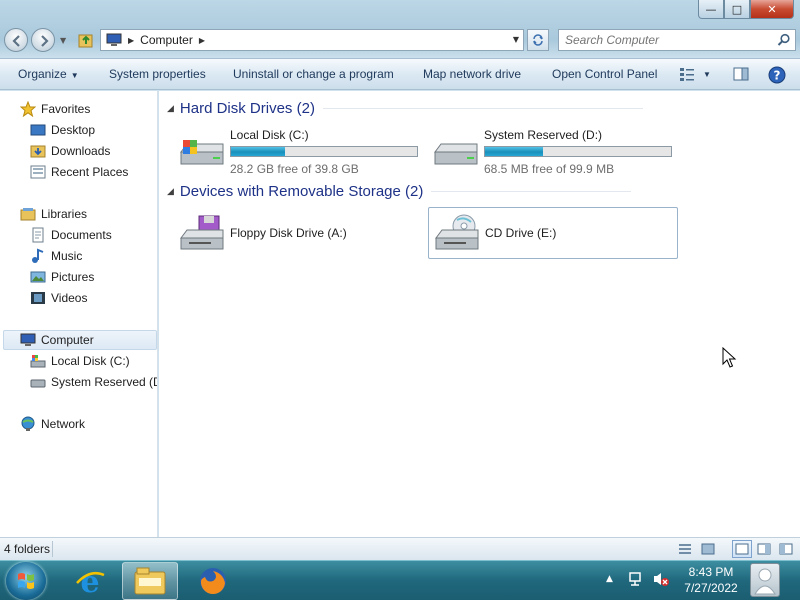 The width and height of the screenshot is (800, 600). What do you see at coordinates (661, 579) in the screenshot?
I see `volume-muted-icon` at bounding box center [661, 579].